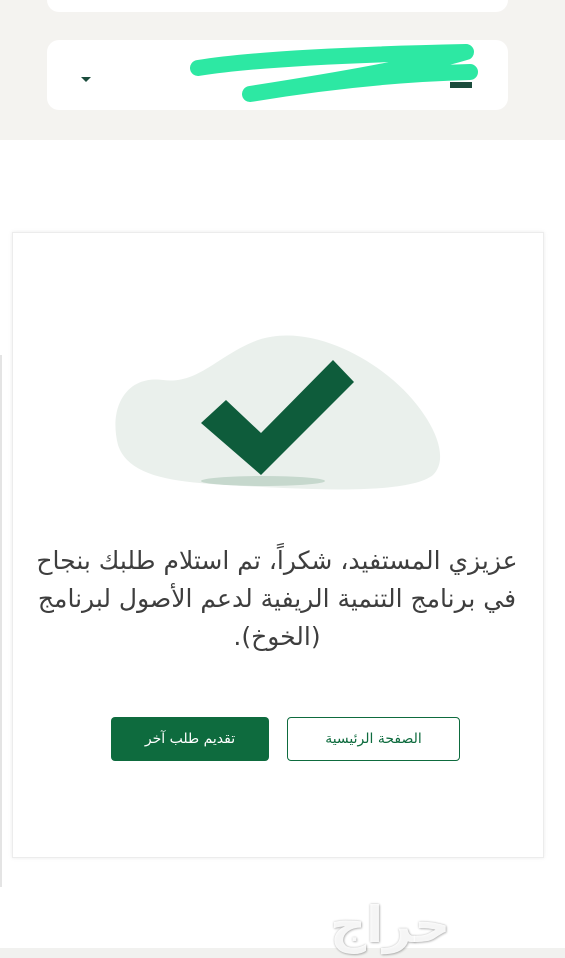  I want to click on bottom-band, so click(282, 953).